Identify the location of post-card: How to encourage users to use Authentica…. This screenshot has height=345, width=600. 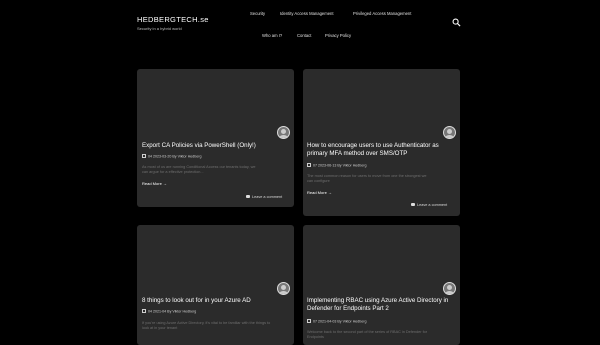
(381, 142).